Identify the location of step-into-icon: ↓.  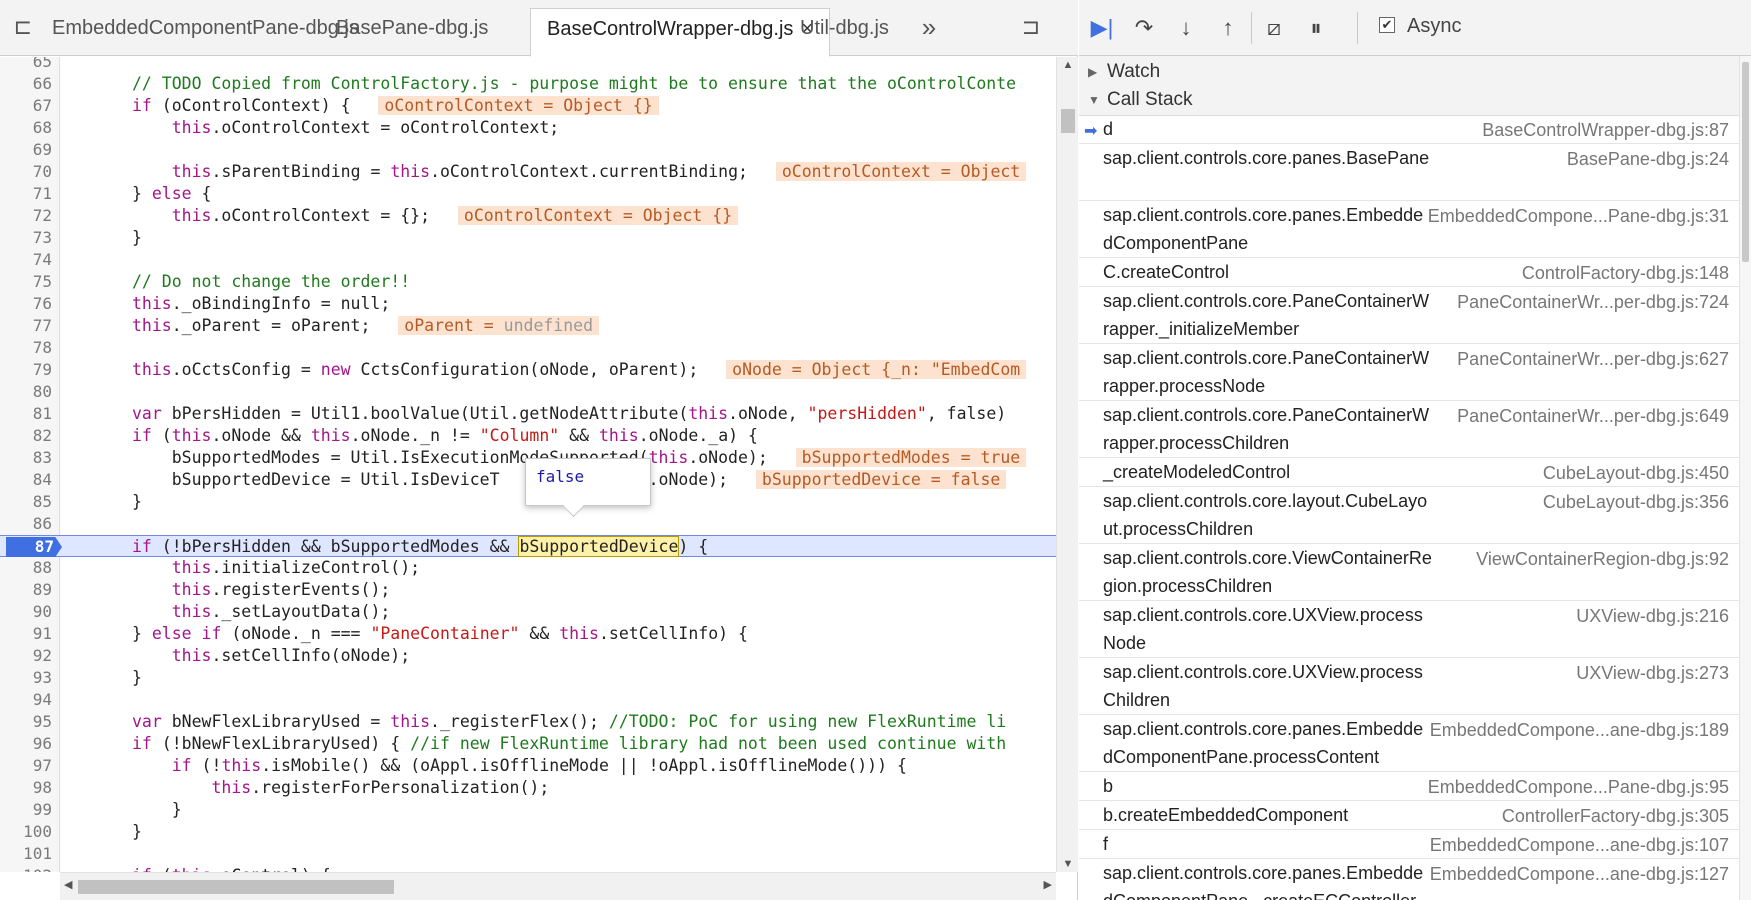
(1186, 28).